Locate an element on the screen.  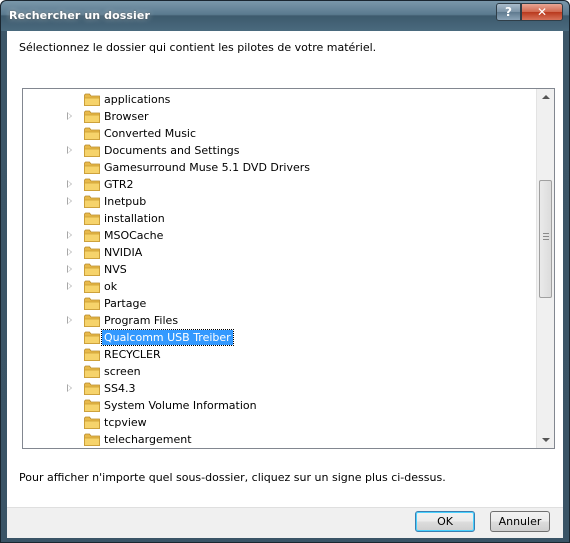
tree-item: MSOCache is located at coordinates (279, 235).